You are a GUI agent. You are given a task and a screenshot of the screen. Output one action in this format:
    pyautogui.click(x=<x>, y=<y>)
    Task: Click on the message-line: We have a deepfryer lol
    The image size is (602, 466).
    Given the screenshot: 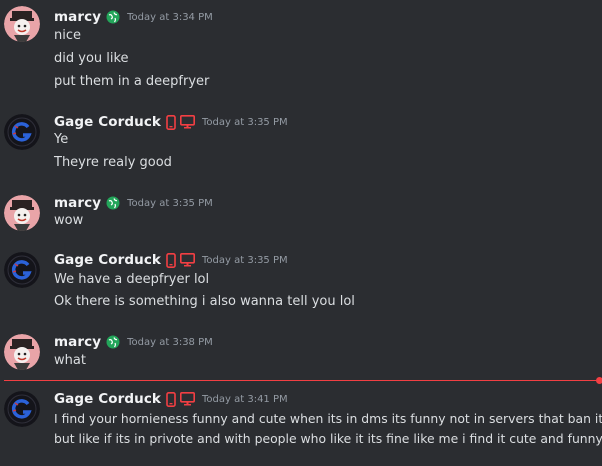 What is the action you would take?
    pyautogui.click(x=132, y=279)
    